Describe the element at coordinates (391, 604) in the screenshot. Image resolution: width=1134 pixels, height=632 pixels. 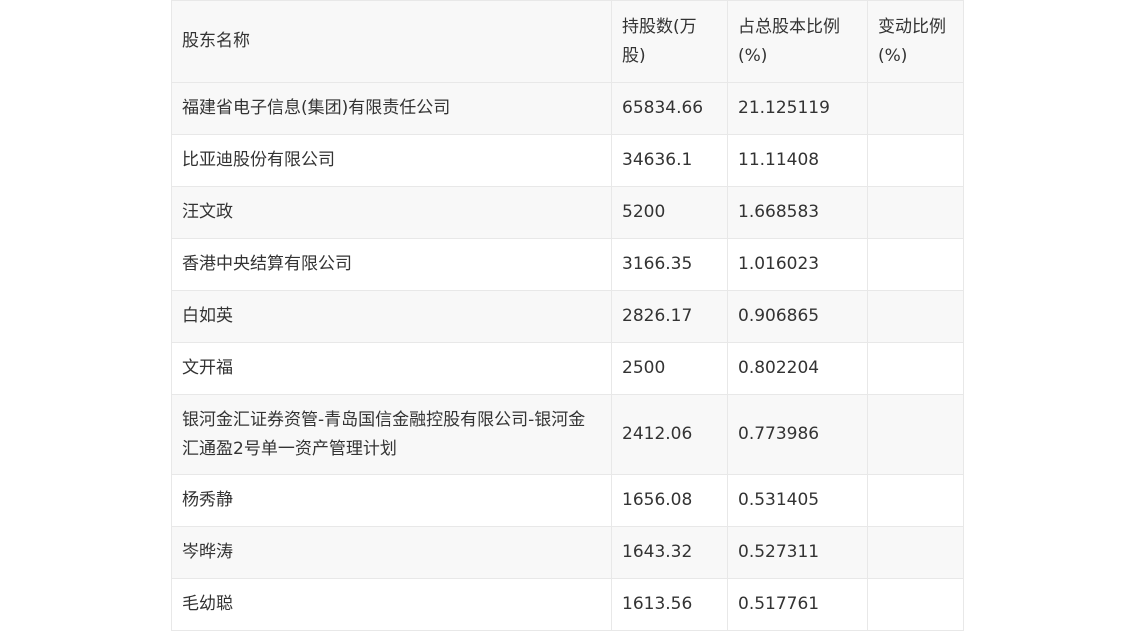
I see `cell-name: 毛幼聪` at that location.